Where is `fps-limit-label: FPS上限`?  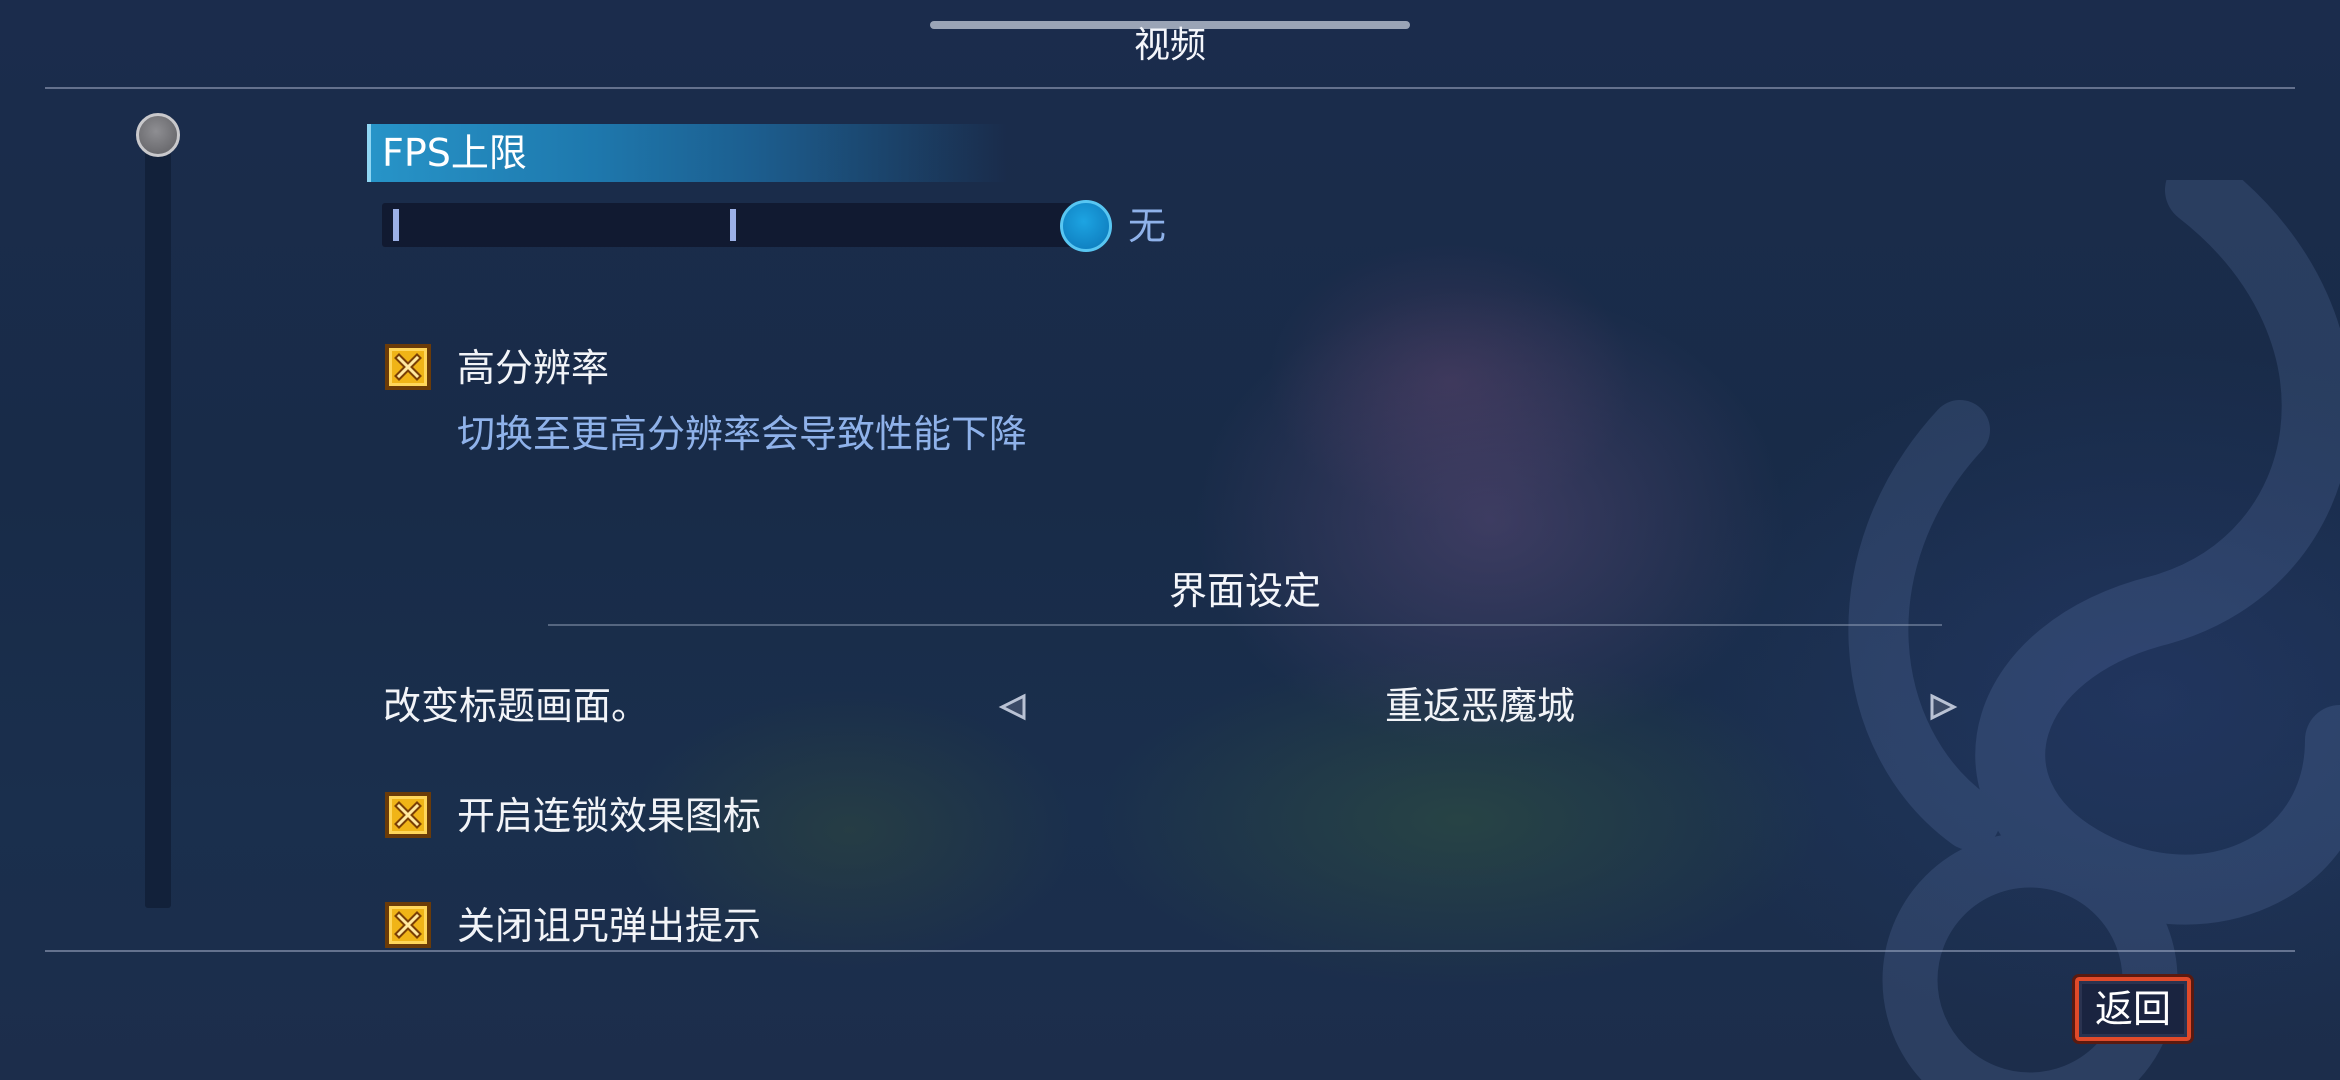 fps-limit-label: FPS上限 is located at coordinates (454, 153).